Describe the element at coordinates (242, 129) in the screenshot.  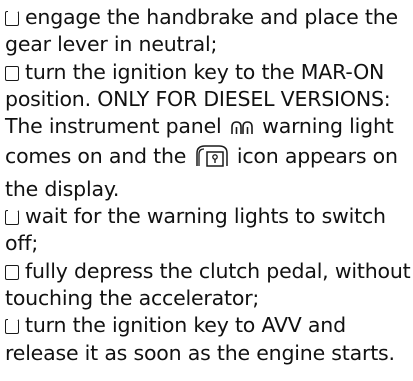
I see `glow-plug-warning-icon` at that location.